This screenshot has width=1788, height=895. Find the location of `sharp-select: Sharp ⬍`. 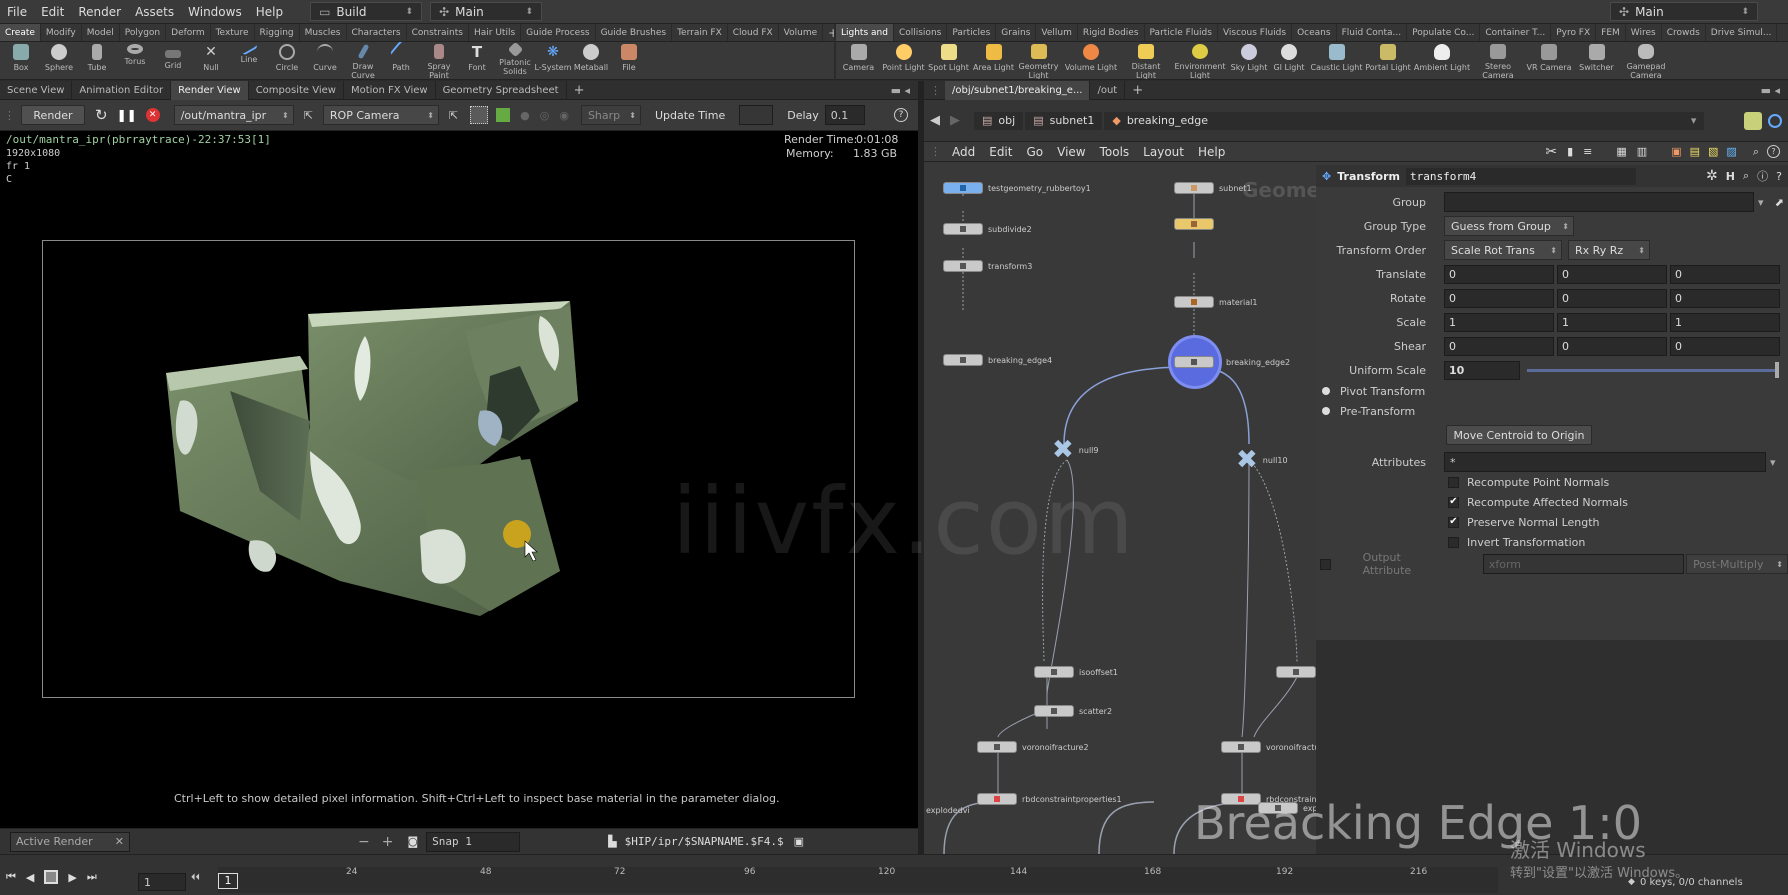

sharp-select: Sharp ⬍ is located at coordinates (610, 115).